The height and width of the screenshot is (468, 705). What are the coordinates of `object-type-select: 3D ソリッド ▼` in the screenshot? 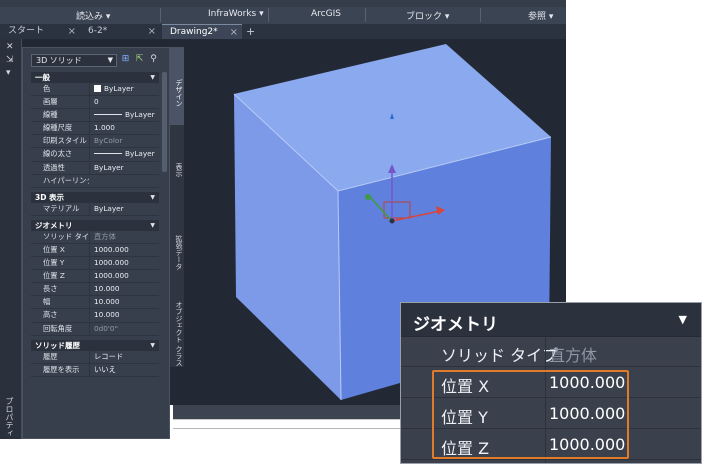 It's located at (74, 60).